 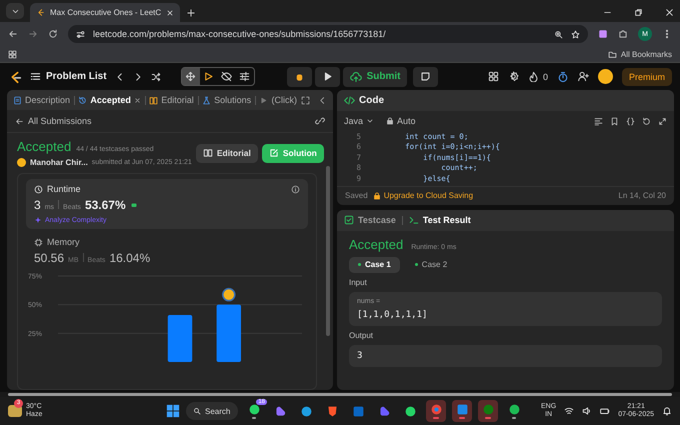 What do you see at coordinates (191, 13) in the screenshot?
I see `plus-icon` at bounding box center [191, 13].